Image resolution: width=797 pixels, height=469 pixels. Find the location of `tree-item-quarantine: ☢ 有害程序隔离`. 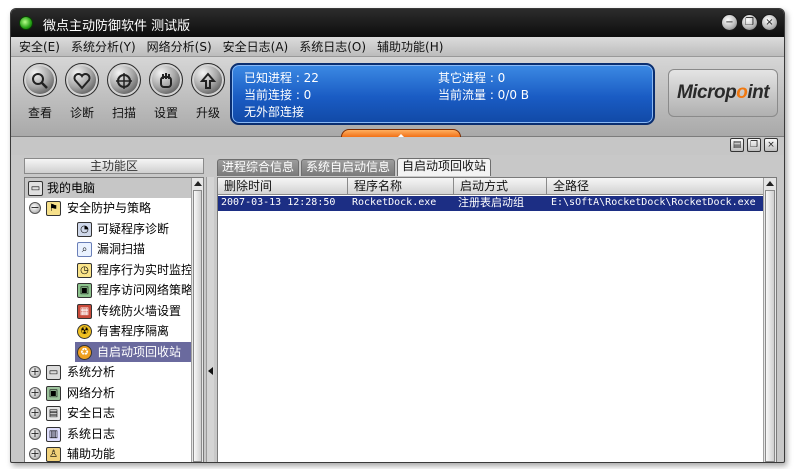

tree-item-quarantine: ☢ 有害程序隔离 is located at coordinates (109, 331).